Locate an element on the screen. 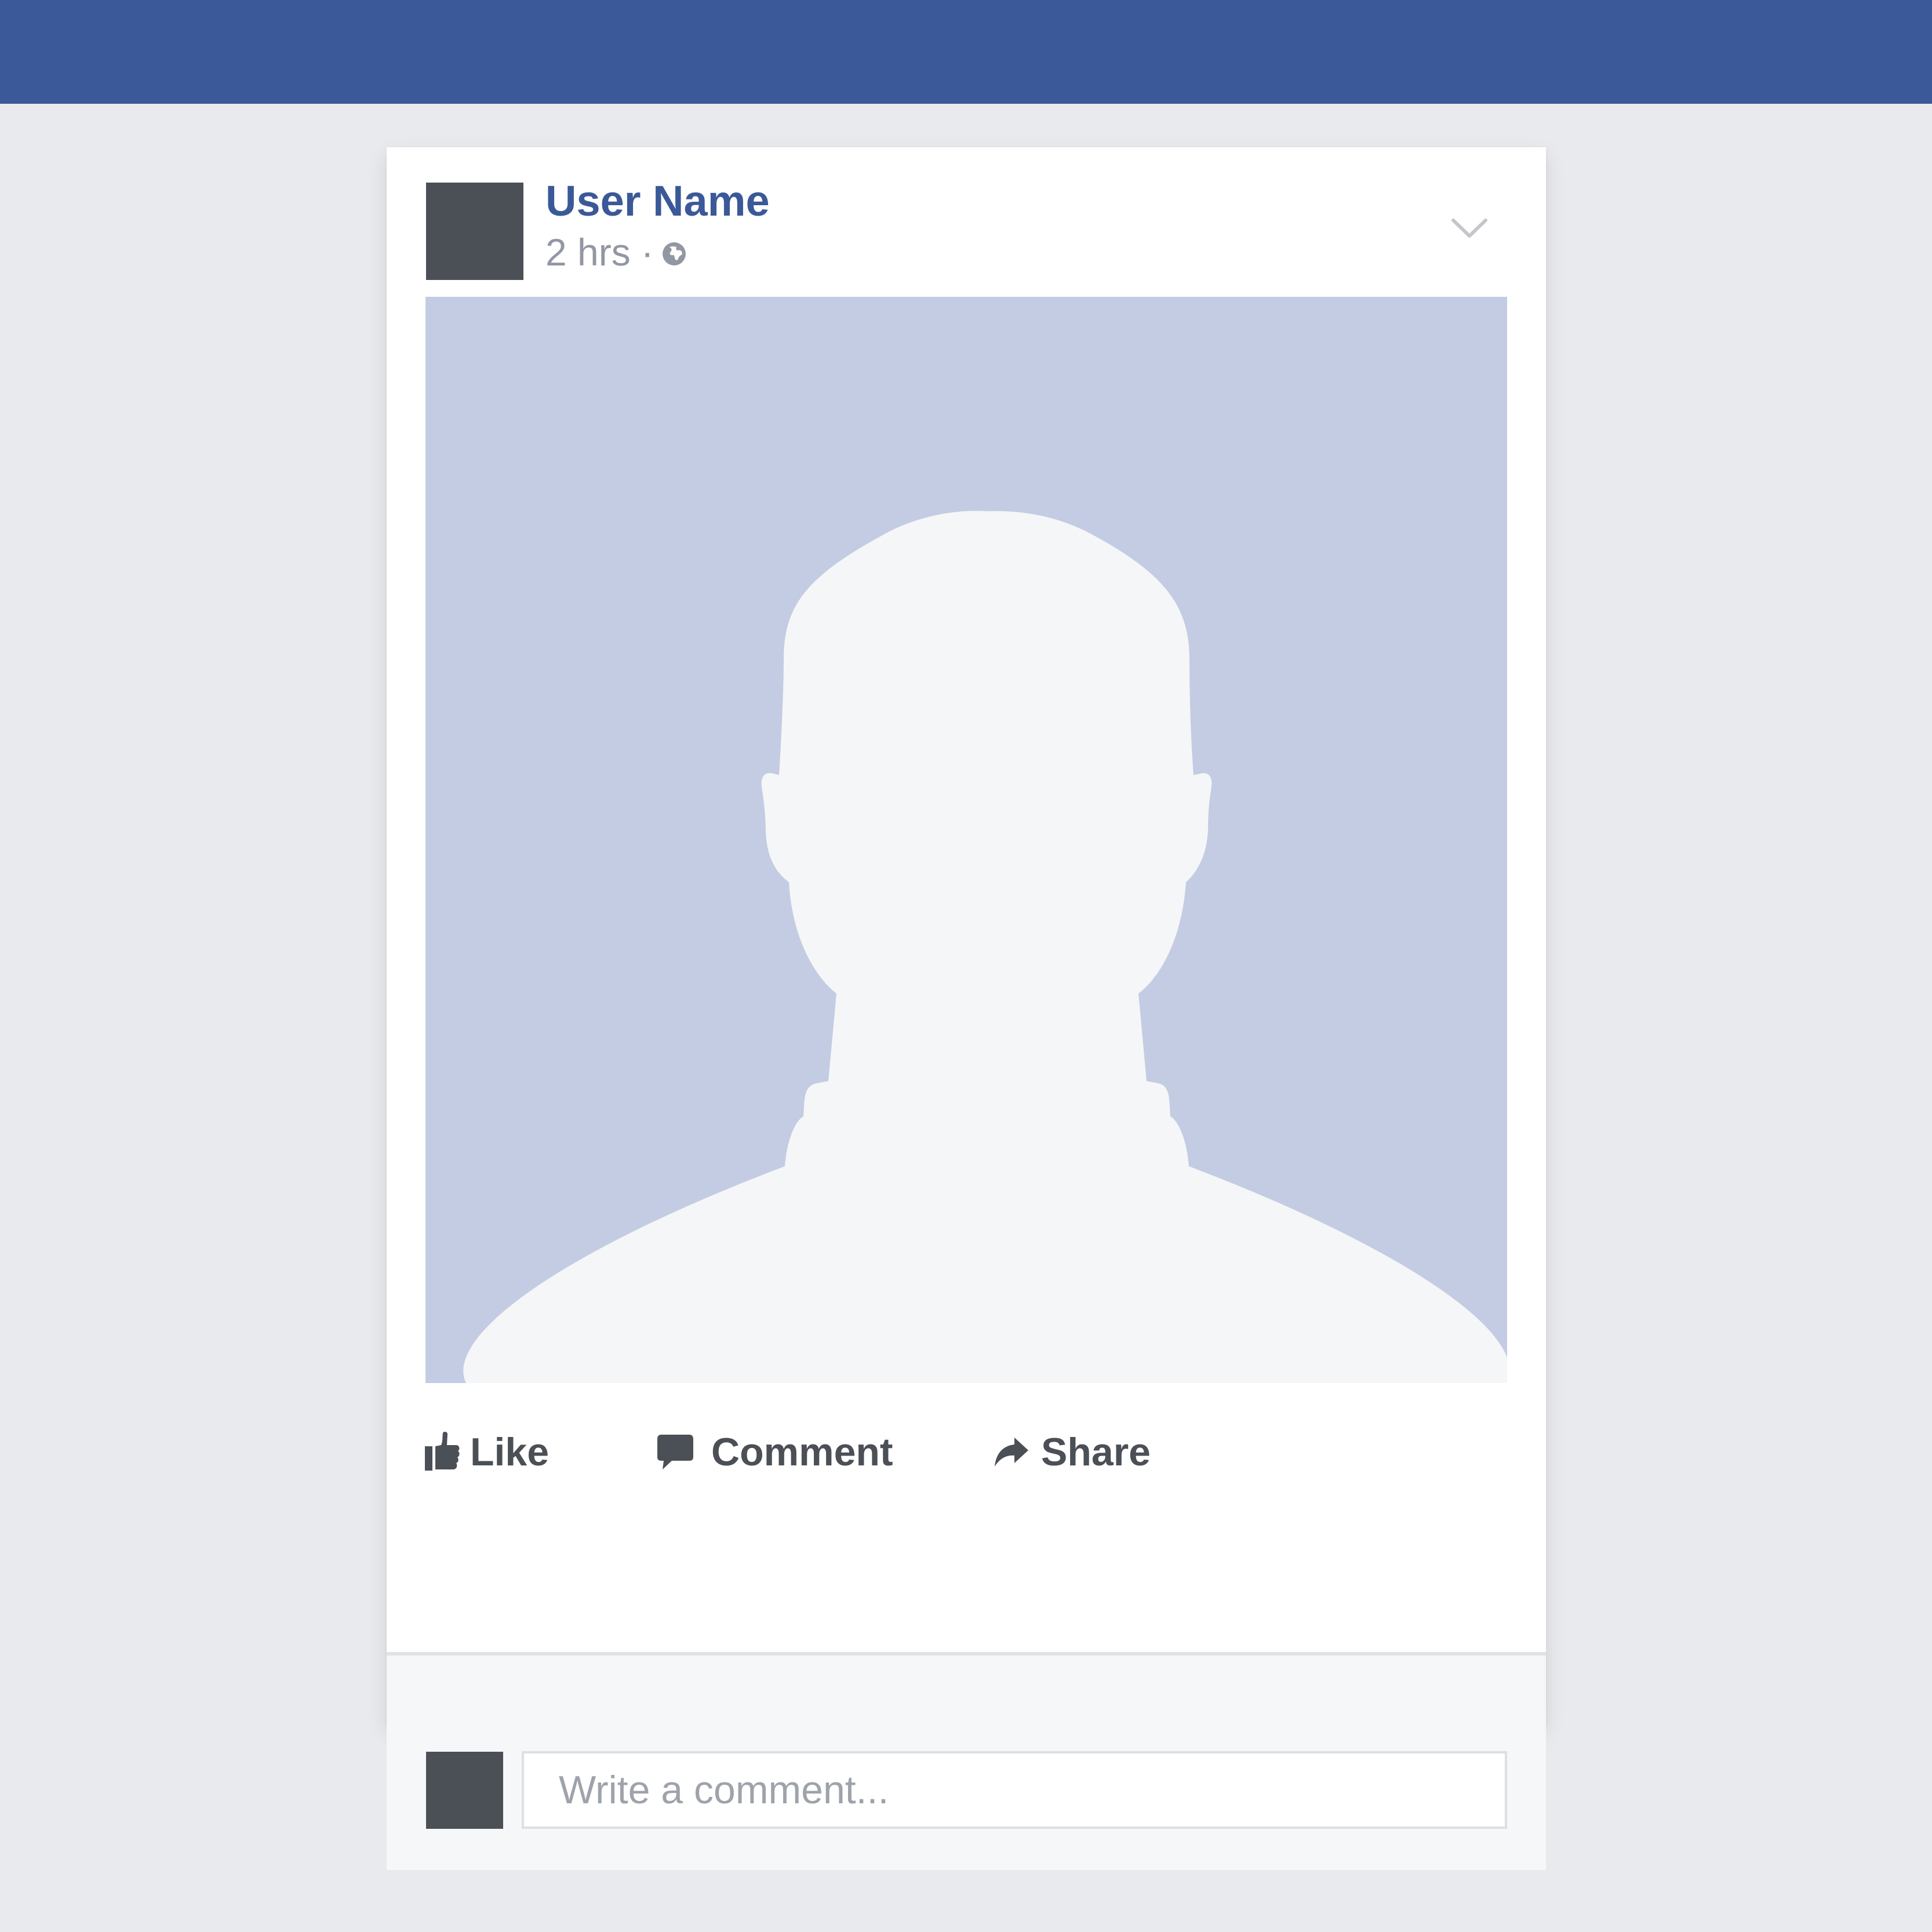 The width and height of the screenshot is (1932, 1932). post-timestamp: 2 hrs is located at coordinates (588, 252).